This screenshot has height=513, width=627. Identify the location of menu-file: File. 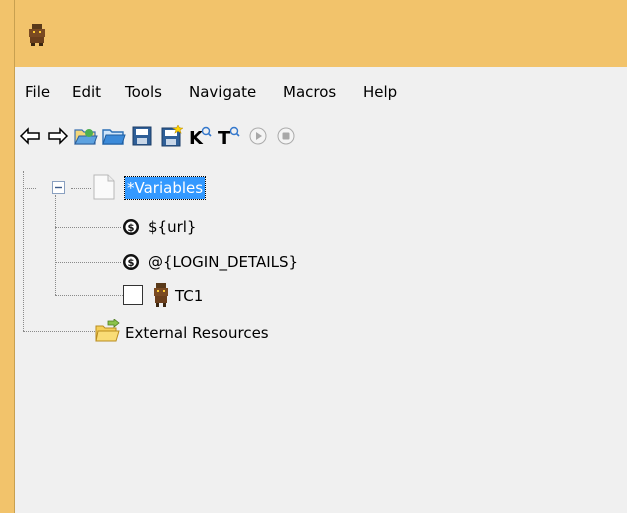
(37, 92).